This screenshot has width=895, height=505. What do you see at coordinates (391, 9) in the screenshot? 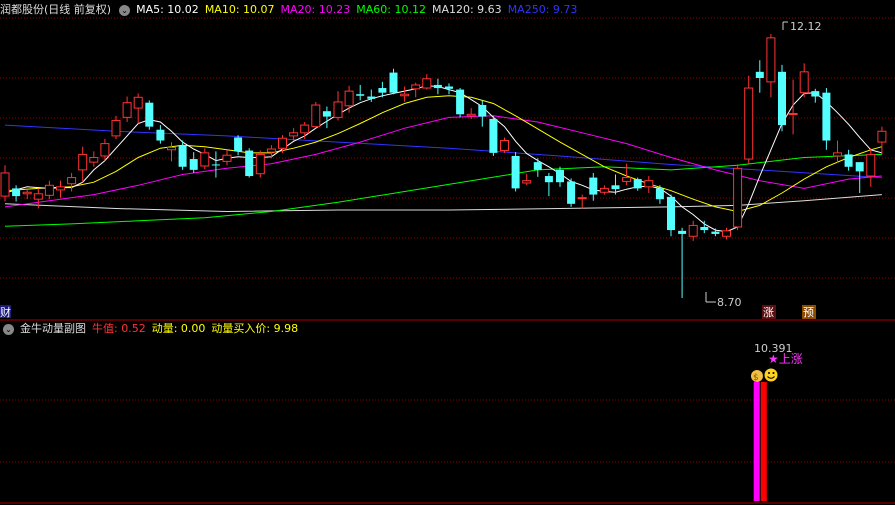
I see `ma-indicator-3: MA60: 10.12` at bounding box center [391, 9].